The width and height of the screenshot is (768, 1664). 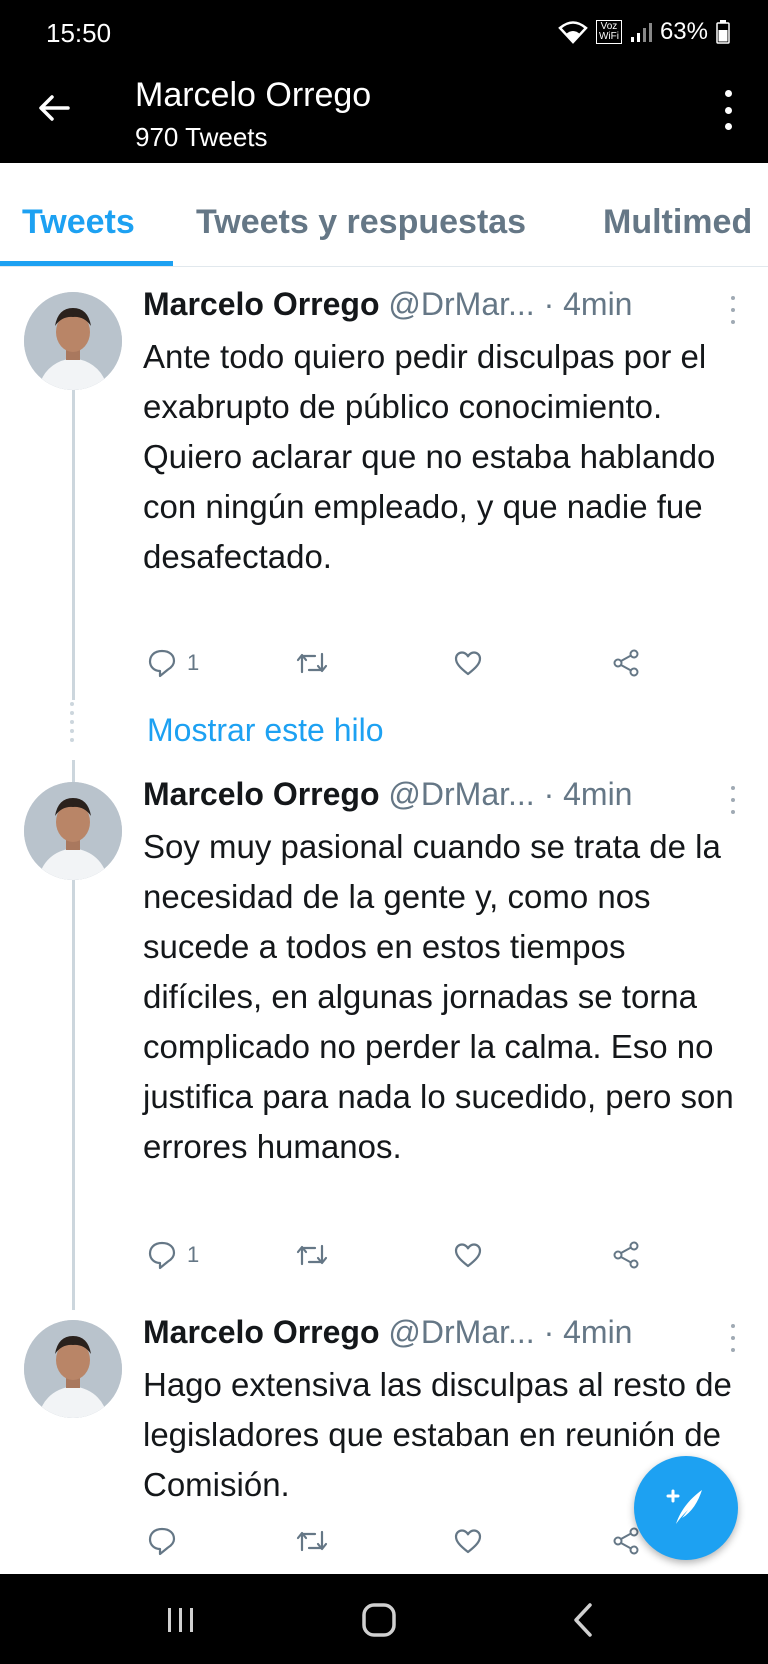 What do you see at coordinates (181, 1622) in the screenshot?
I see `recent-apps-icon` at bounding box center [181, 1622].